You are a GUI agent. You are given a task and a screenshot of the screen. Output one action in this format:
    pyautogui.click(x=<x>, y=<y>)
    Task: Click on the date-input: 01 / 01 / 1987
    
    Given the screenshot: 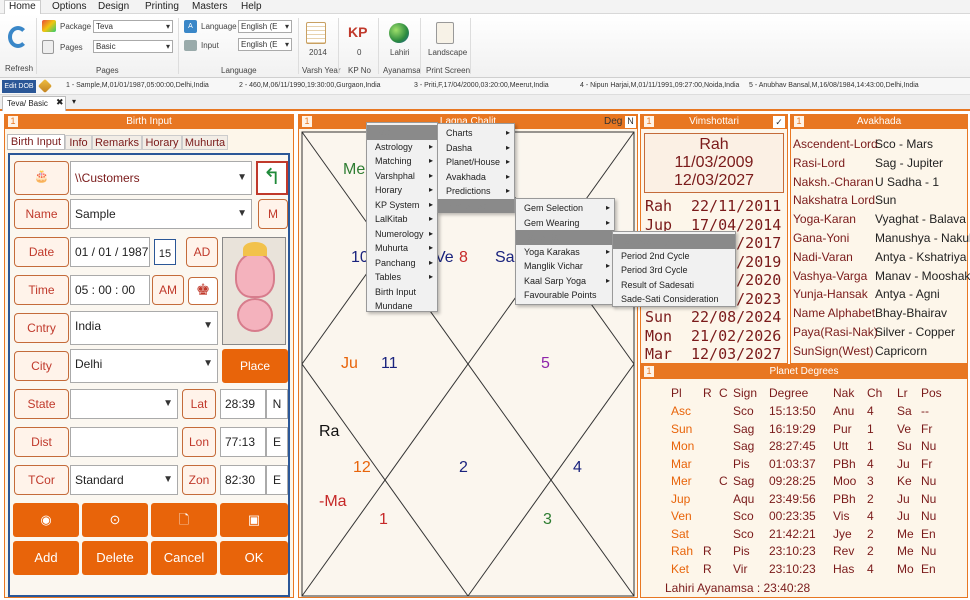 What is the action you would take?
    pyautogui.click(x=110, y=252)
    